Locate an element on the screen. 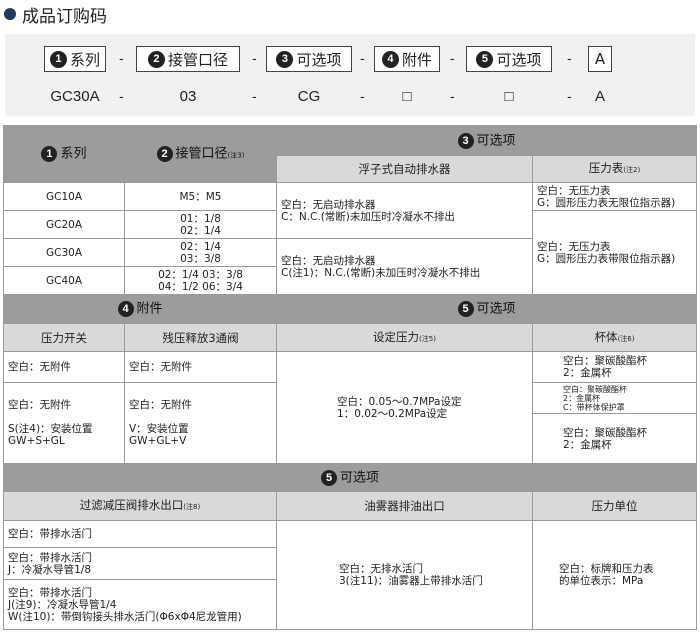 Image resolution: width=700 pixels, height=635 pixels. code-seg-series: 1 系列 is located at coordinates (75, 59).